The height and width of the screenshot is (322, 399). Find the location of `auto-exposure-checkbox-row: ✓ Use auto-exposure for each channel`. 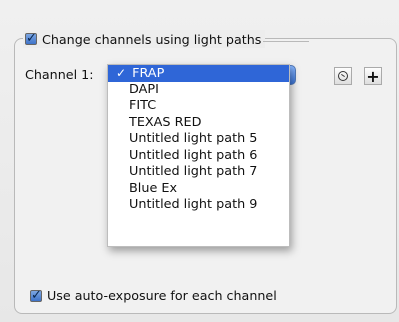

auto-exposure-checkbox-row: ✓ Use auto-exposure for each channel is located at coordinates (153, 295).